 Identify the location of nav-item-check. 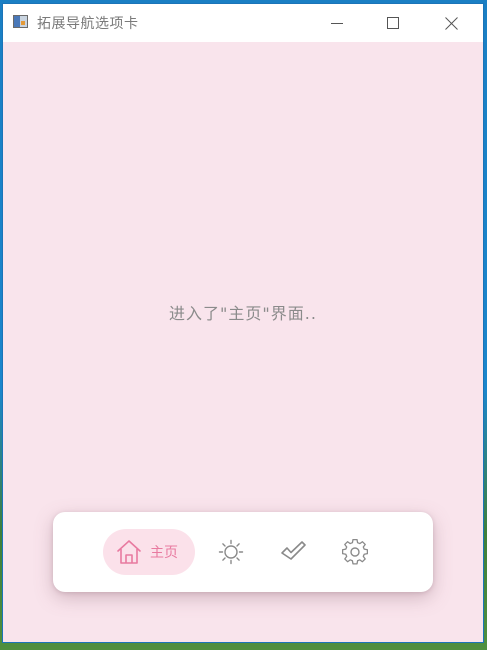
(293, 552).